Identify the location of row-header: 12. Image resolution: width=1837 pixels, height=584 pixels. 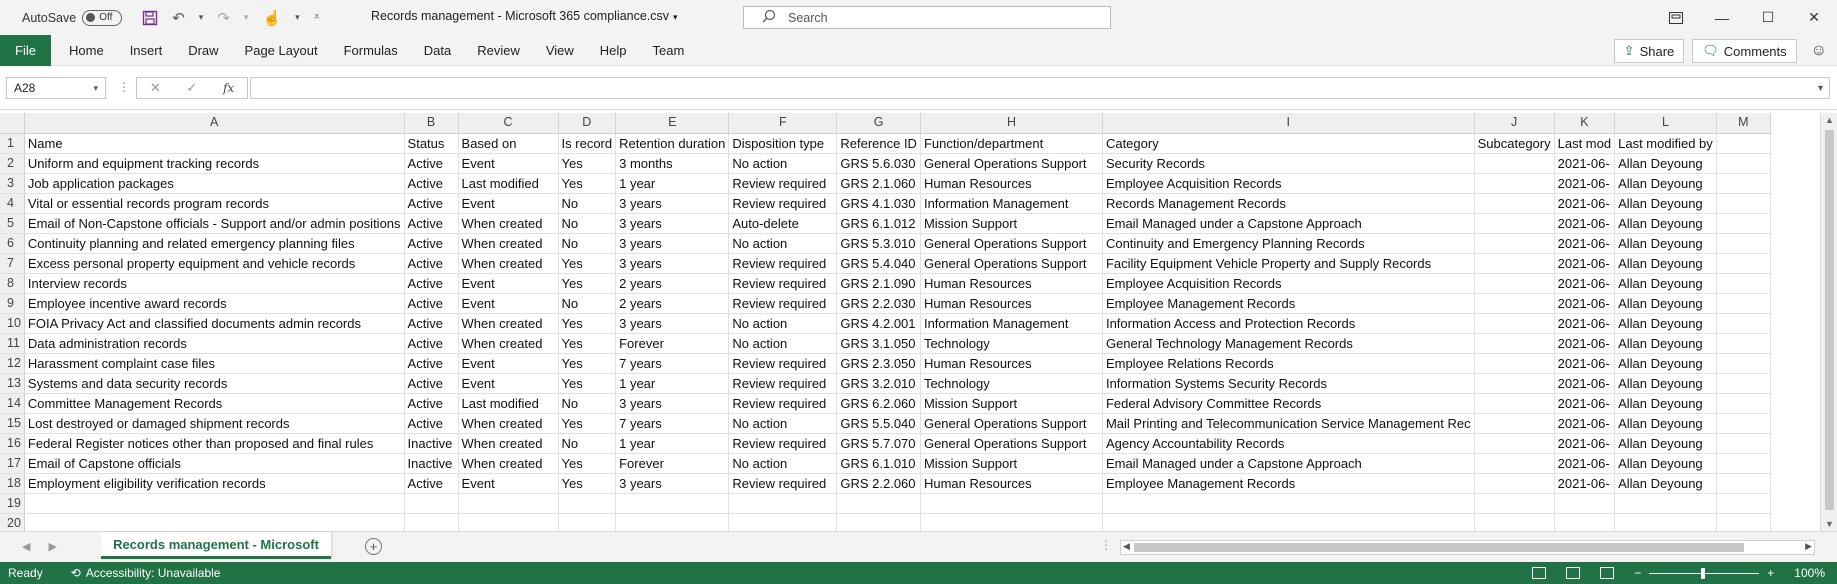
(12, 363).